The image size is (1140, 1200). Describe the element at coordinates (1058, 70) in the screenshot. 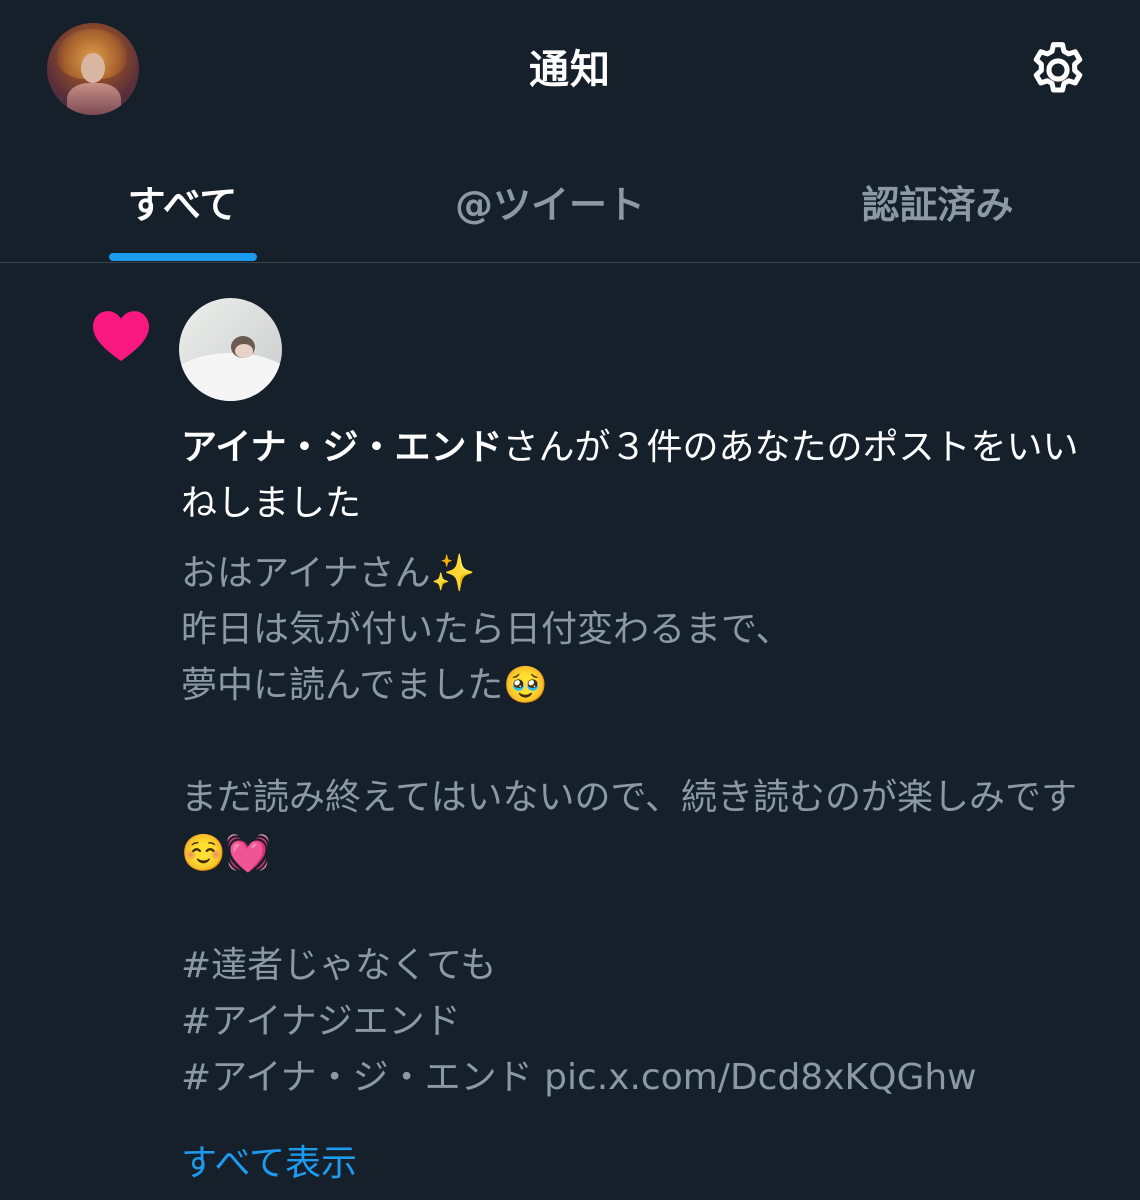

I see `gear-icon` at that location.